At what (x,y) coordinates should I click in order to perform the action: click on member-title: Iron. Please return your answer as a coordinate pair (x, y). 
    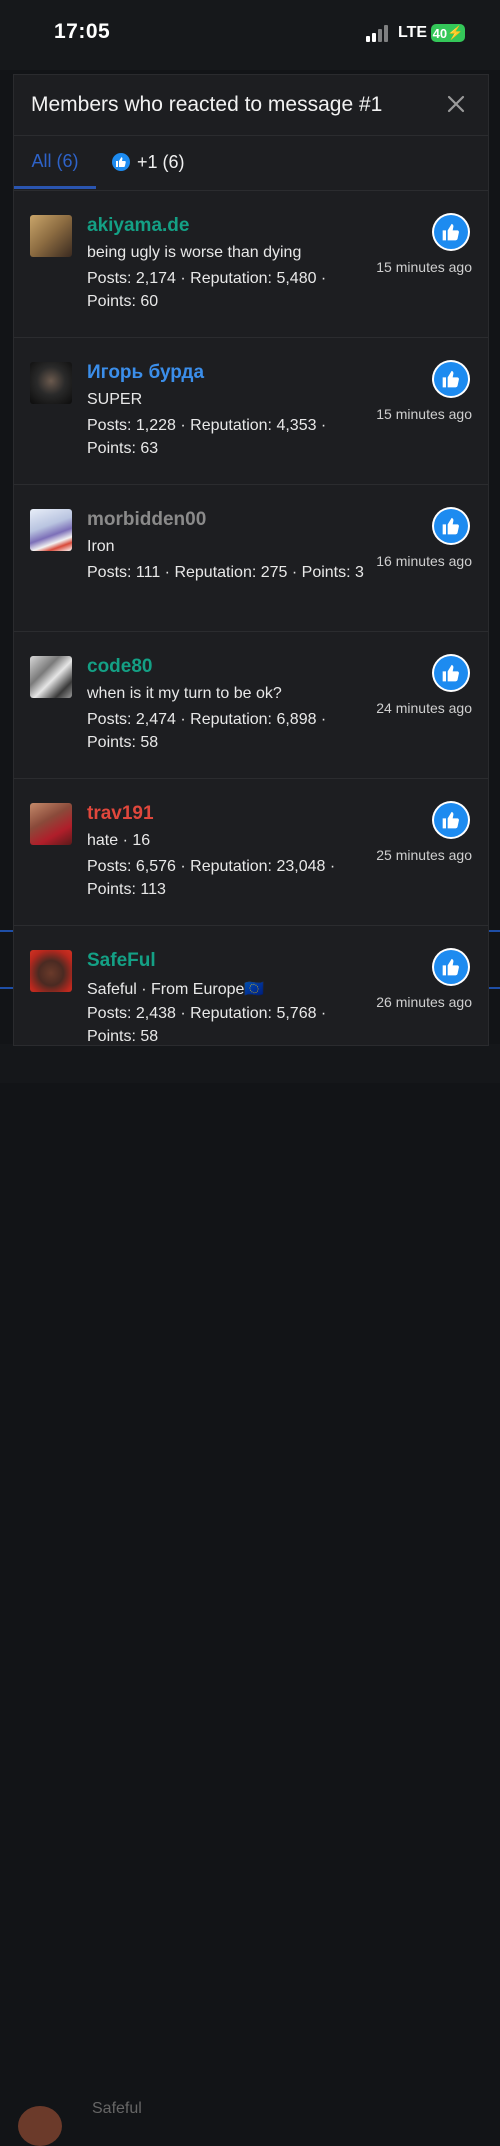
    Looking at the image, I should click on (101, 546).